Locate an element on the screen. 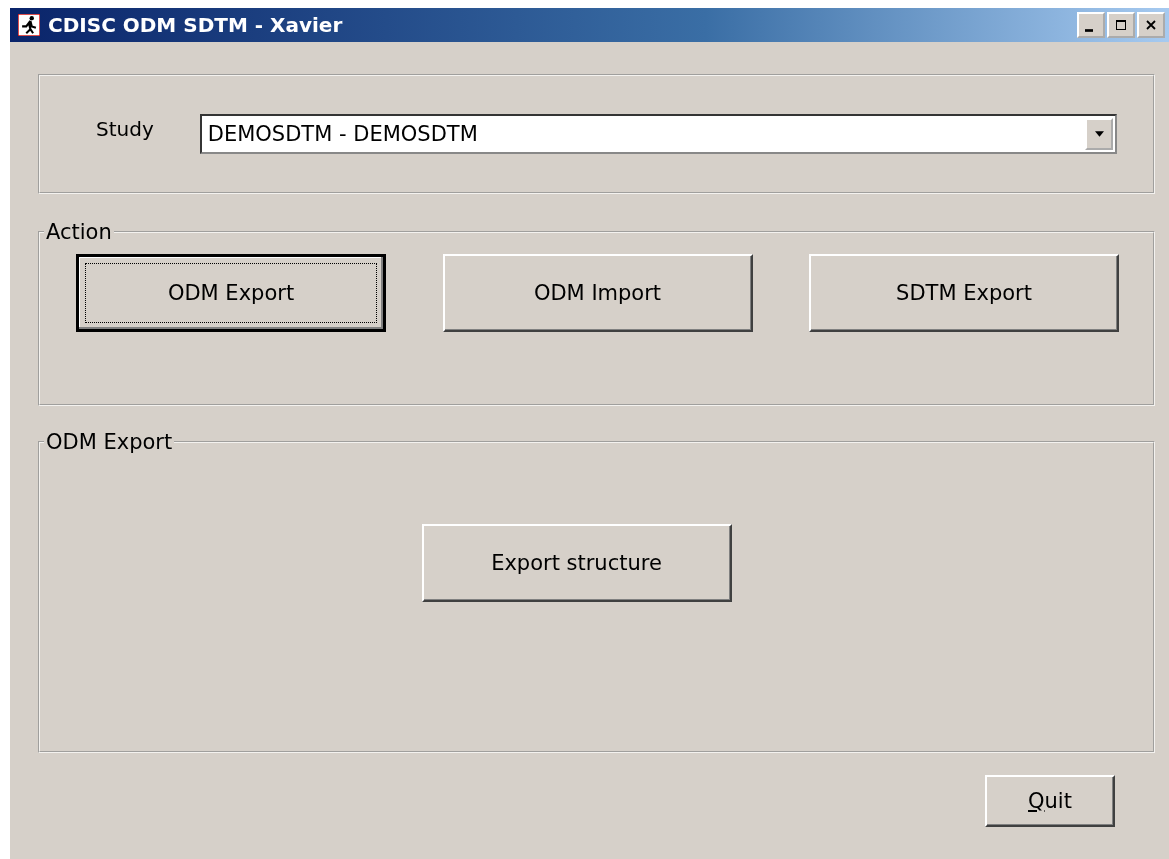  group-title: Action is located at coordinates (79, 232).